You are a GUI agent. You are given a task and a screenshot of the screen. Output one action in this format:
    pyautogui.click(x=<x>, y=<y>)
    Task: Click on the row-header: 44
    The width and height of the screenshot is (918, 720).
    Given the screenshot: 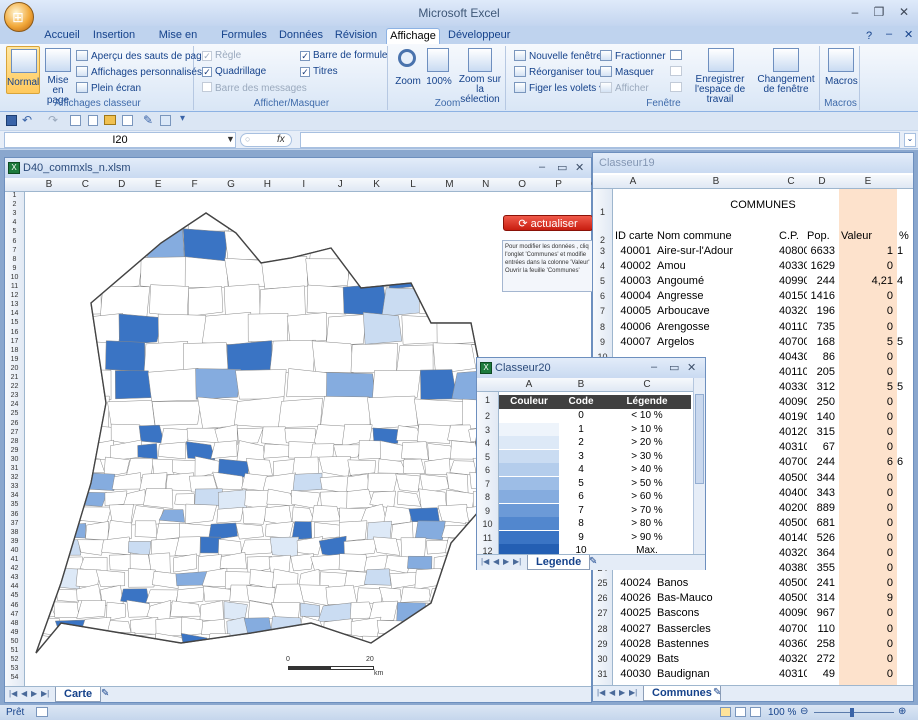 What is the action you would take?
    pyautogui.click(x=14, y=586)
    